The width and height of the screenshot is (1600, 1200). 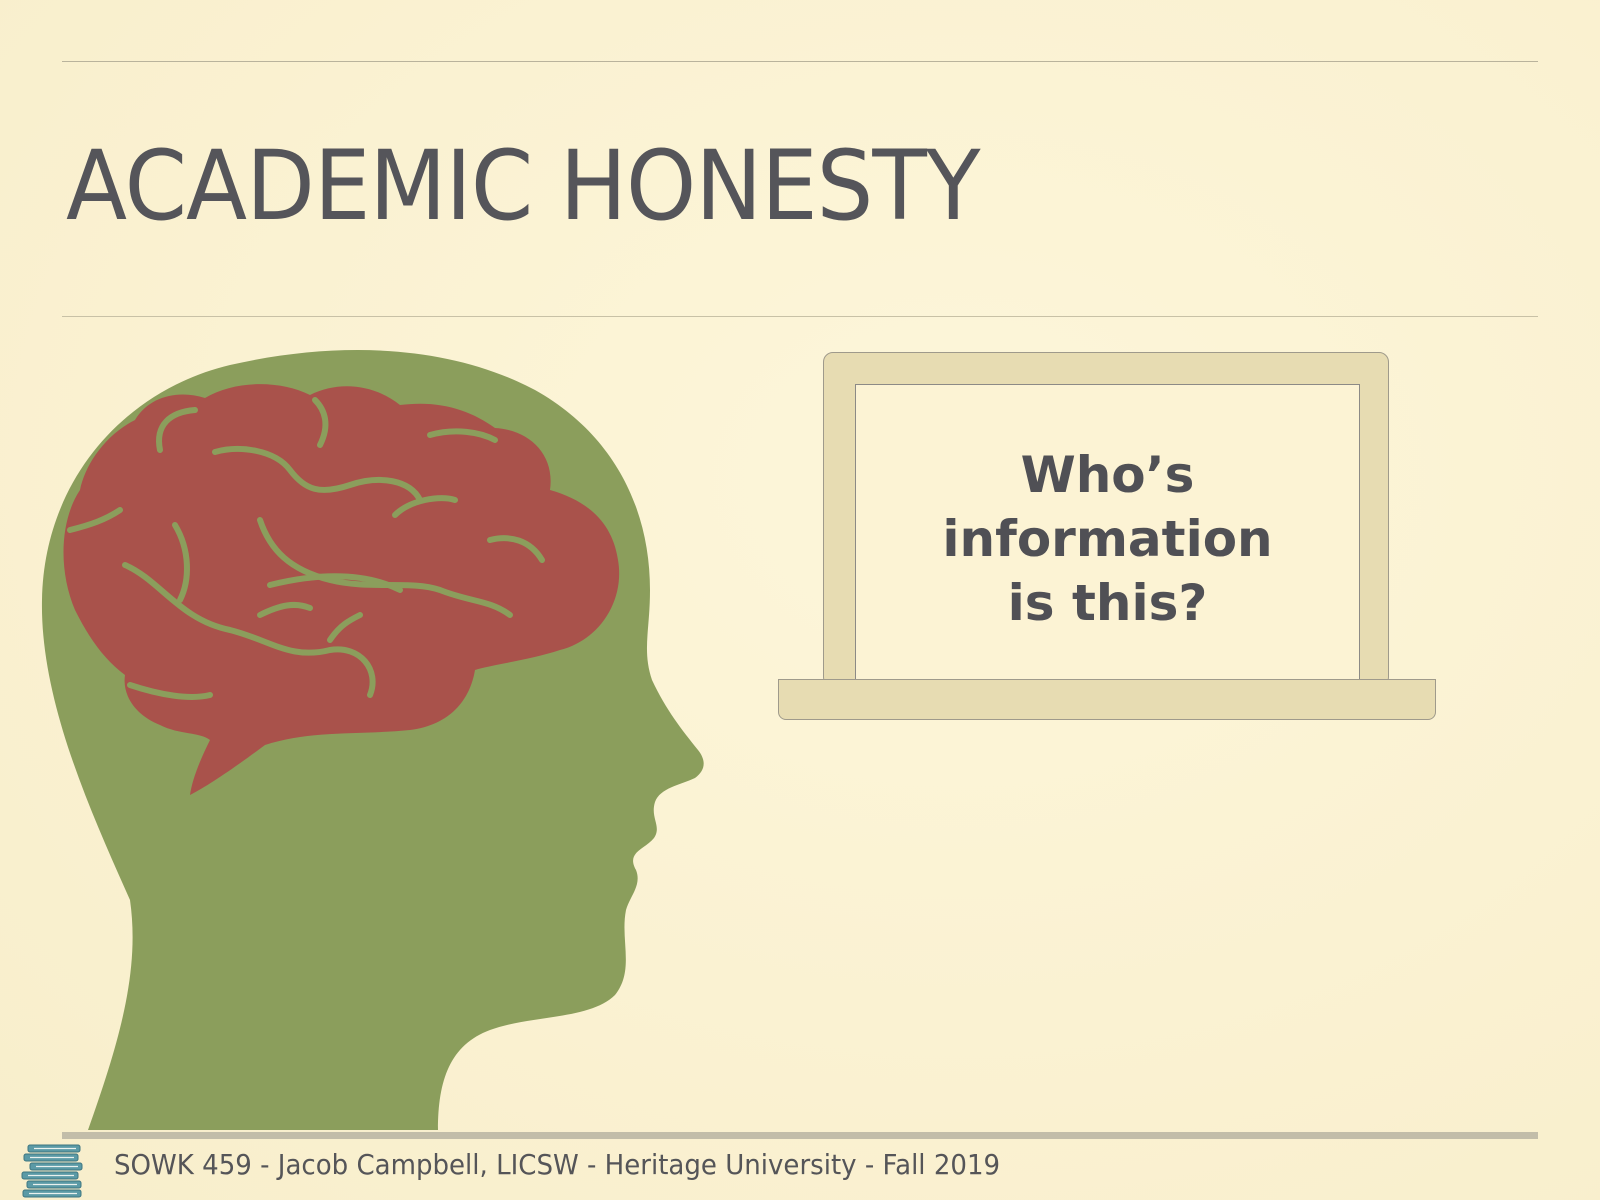 What do you see at coordinates (800, 61) in the screenshot?
I see `top-divider` at bounding box center [800, 61].